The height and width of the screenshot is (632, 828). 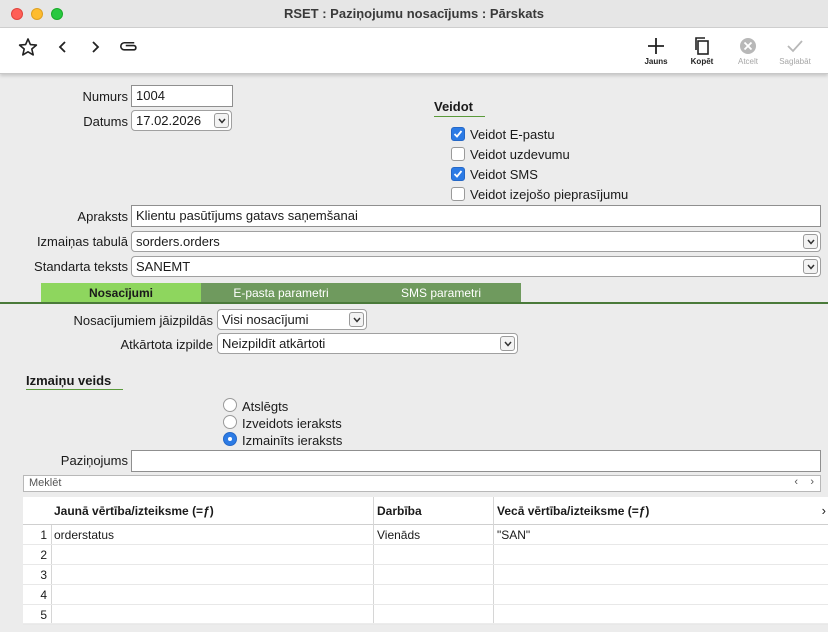 I want to click on description-label: Apraksts, so click(x=102, y=216).